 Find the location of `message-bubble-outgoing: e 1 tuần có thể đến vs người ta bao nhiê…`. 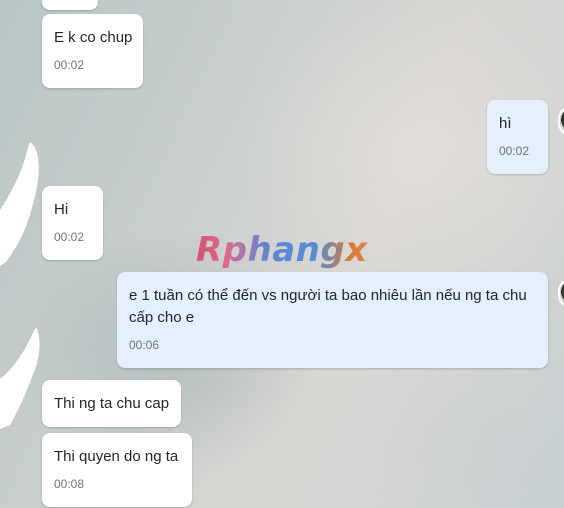

message-bubble-outgoing: e 1 tuần có thể đến vs người ta bao nhiê… is located at coordinates (332, 320).